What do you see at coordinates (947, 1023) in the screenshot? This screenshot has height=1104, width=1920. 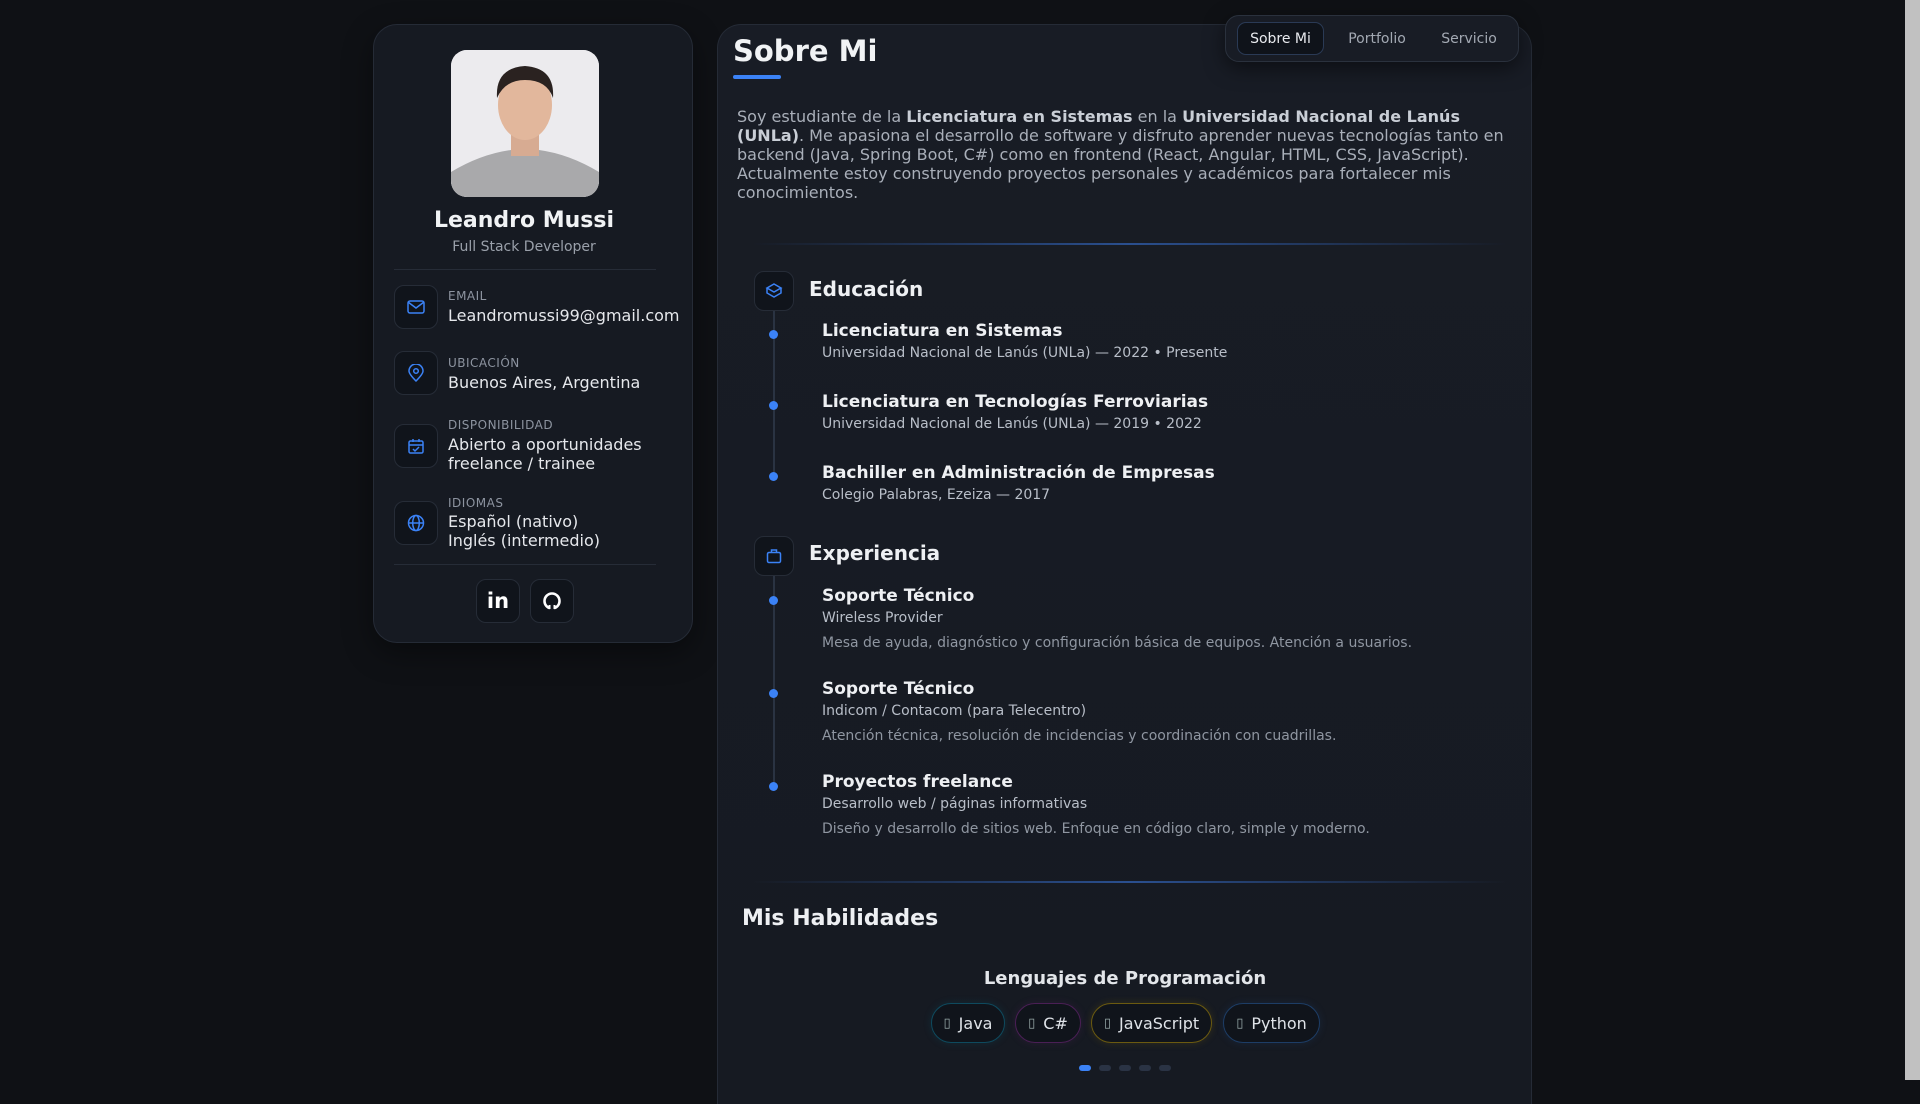 I see `java-icon: ▯` at bounding box center [947, 1023].